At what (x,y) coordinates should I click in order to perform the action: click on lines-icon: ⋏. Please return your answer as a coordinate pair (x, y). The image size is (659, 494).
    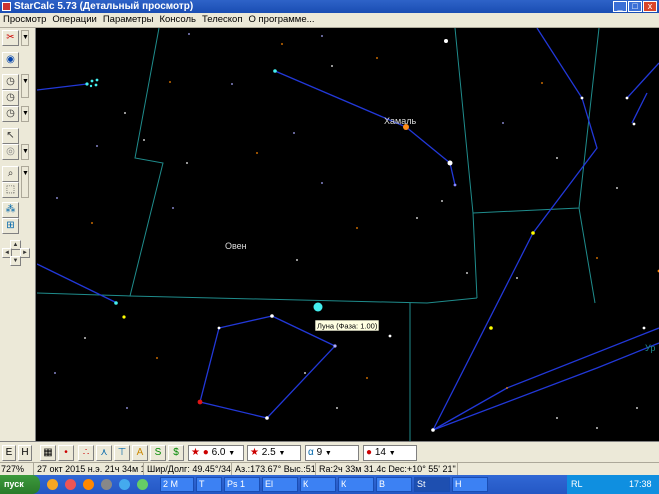
    Looking at the image, I should click on (104, 453).